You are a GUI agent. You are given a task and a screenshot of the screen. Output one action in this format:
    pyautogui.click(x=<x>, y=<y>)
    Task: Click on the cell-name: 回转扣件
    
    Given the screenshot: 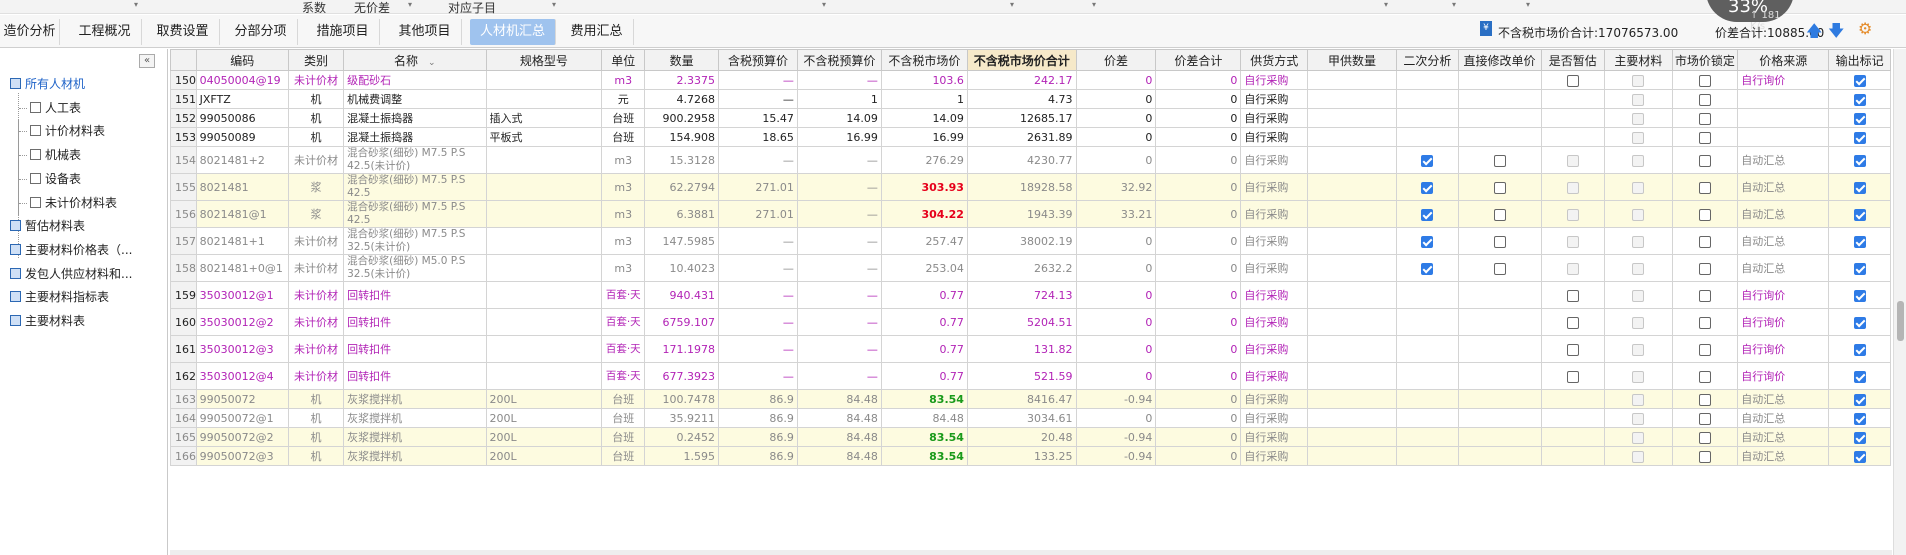 What is the action you would take?
    pyautogui.click(x=415, y=349)
    